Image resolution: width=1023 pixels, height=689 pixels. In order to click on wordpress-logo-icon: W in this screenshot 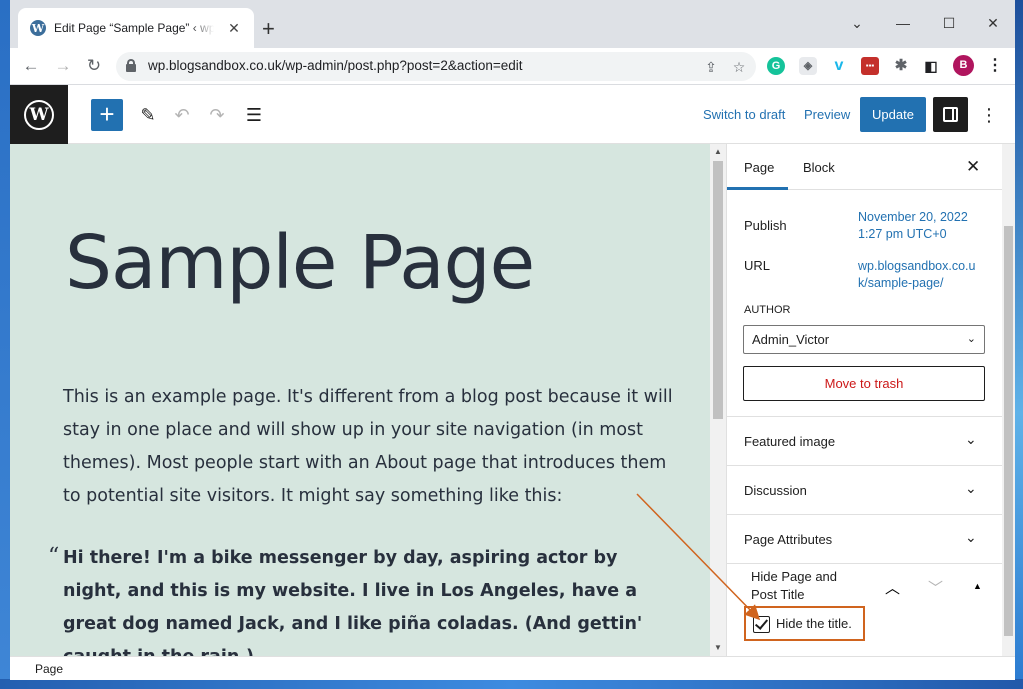, I will do `click(39, 115)`.